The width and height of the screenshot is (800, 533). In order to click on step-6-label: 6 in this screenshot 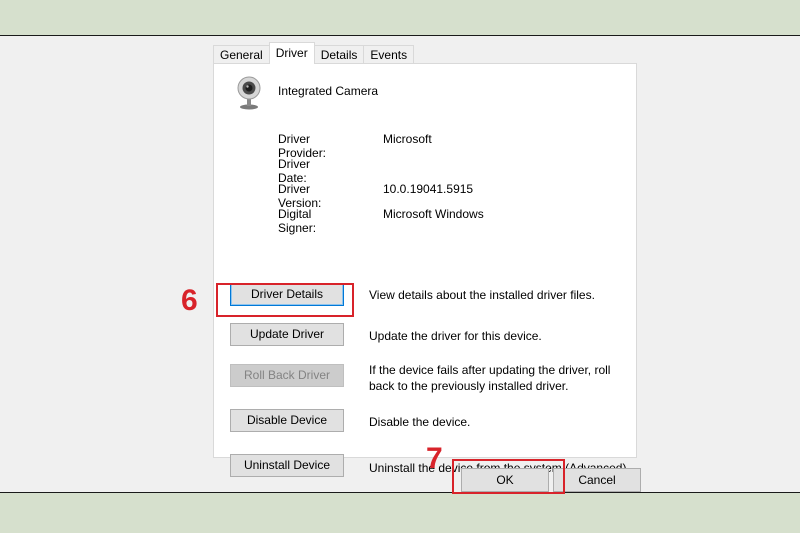, I will do `click(189, 300)`.